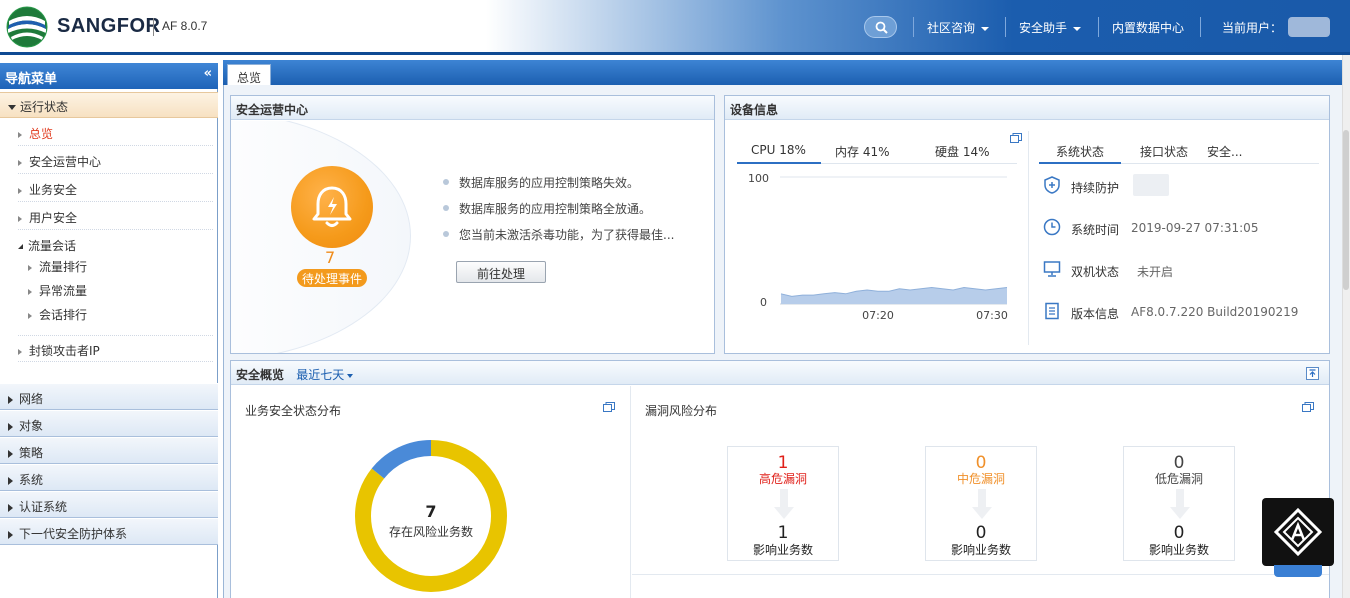  Describe the element at coordinates (109, 477) in the screenshot. I see `sidebar-section-system: 系统` at that location.